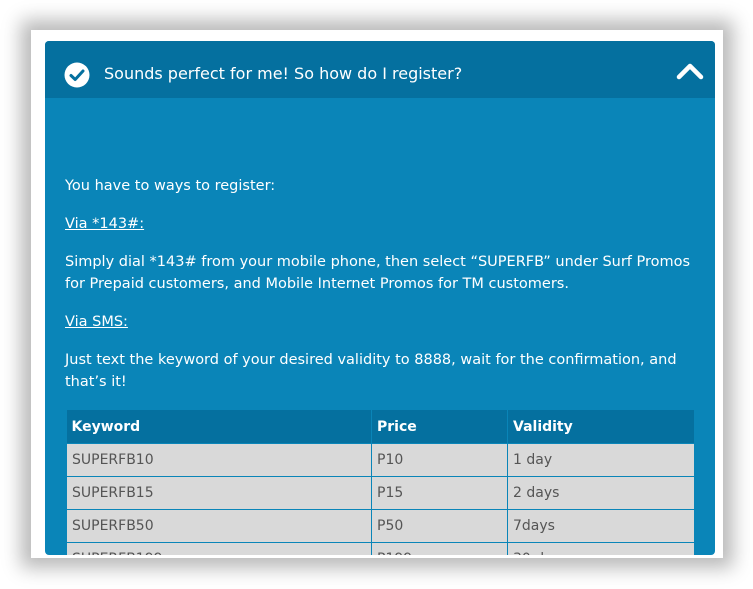 The height and width of the screenshot is (589, 753). I want to click on column-header-keyword: Keyword, so click(219, 427).